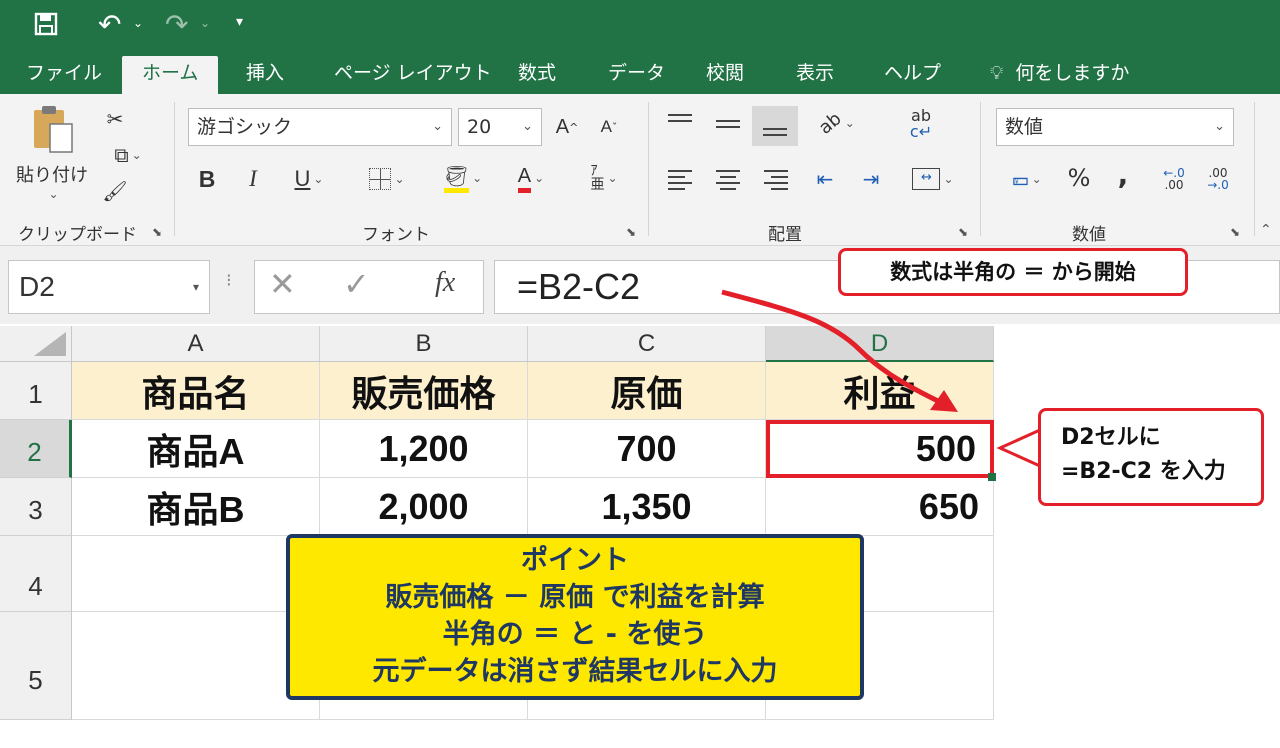  Describe the element at coordinates (647, 391) in the screenshot. I see `cell-c1: 原価` at that location.